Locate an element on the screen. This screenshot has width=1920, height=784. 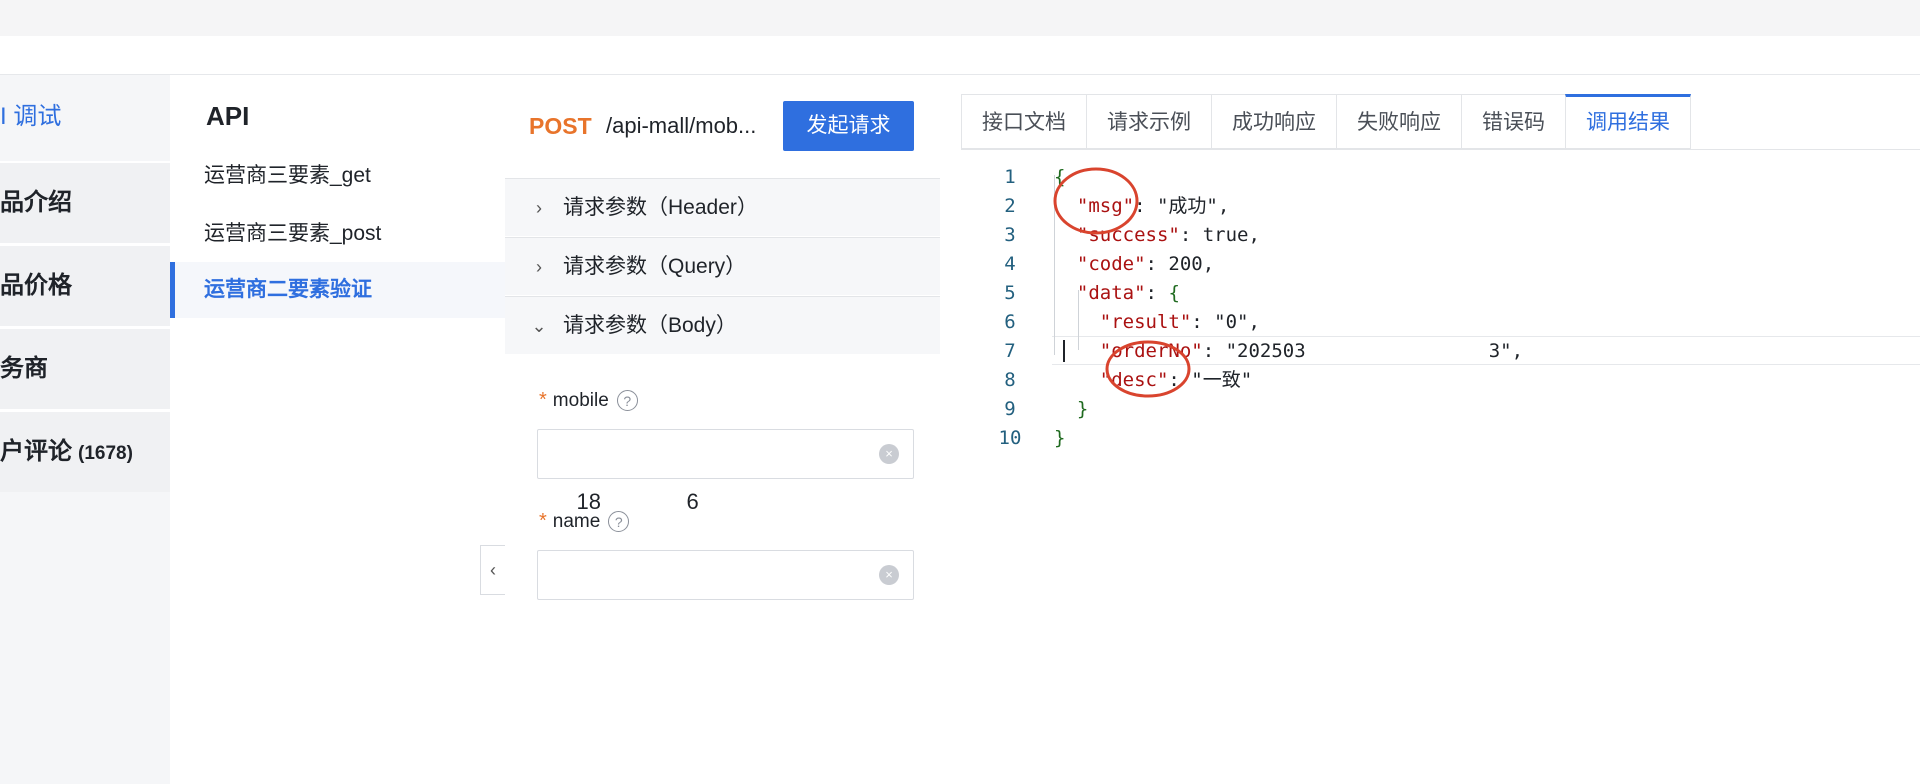
nav-item-label: I 调试 is located at coordinates (31, 116).